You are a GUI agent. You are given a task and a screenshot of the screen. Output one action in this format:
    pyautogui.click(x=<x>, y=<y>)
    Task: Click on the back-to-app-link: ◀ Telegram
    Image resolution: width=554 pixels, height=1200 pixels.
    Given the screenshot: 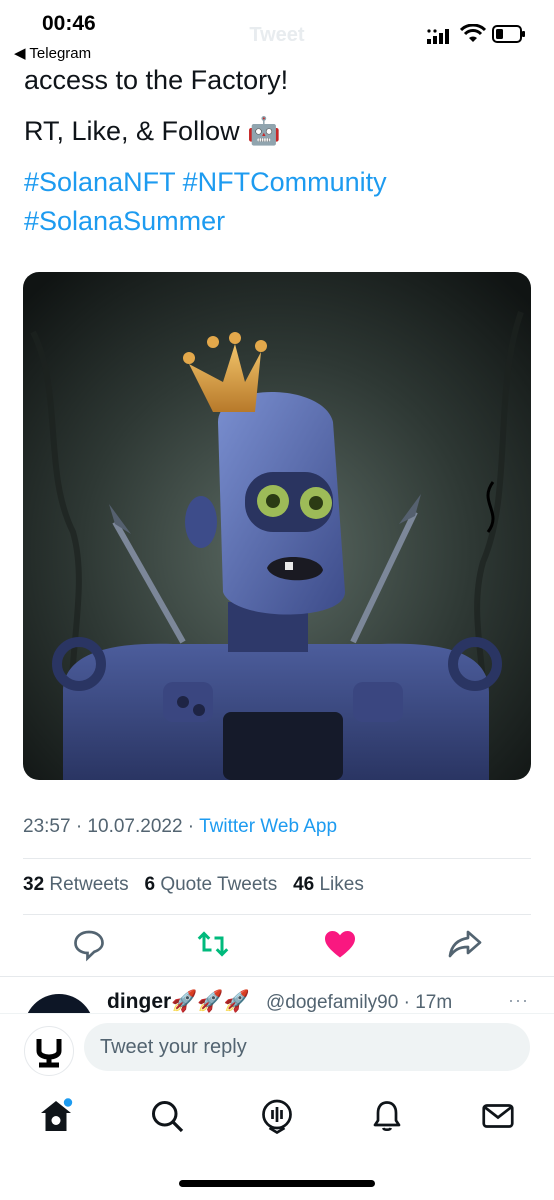 What is the action you would take?
    pyautogui.click(x=52, y=53)
    